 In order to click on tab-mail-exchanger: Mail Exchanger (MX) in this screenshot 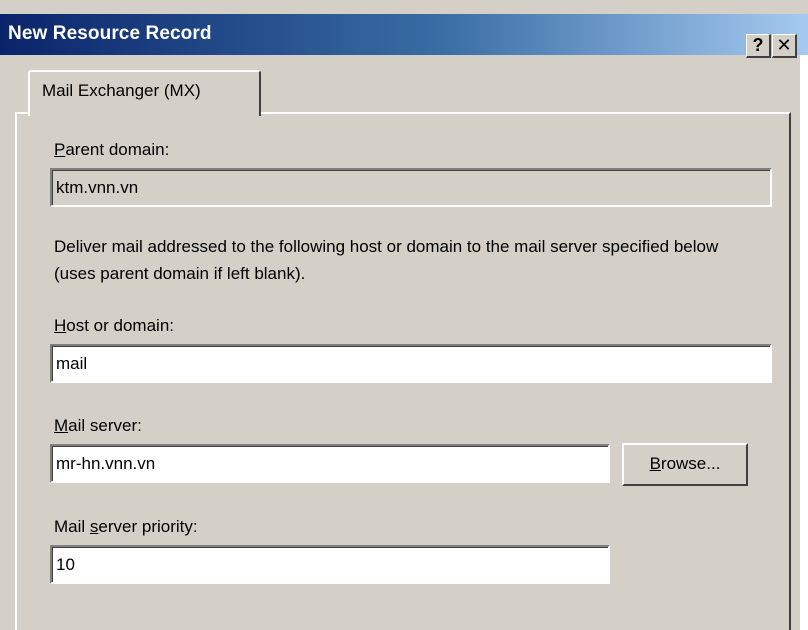, I will do `click(144, 93)`.